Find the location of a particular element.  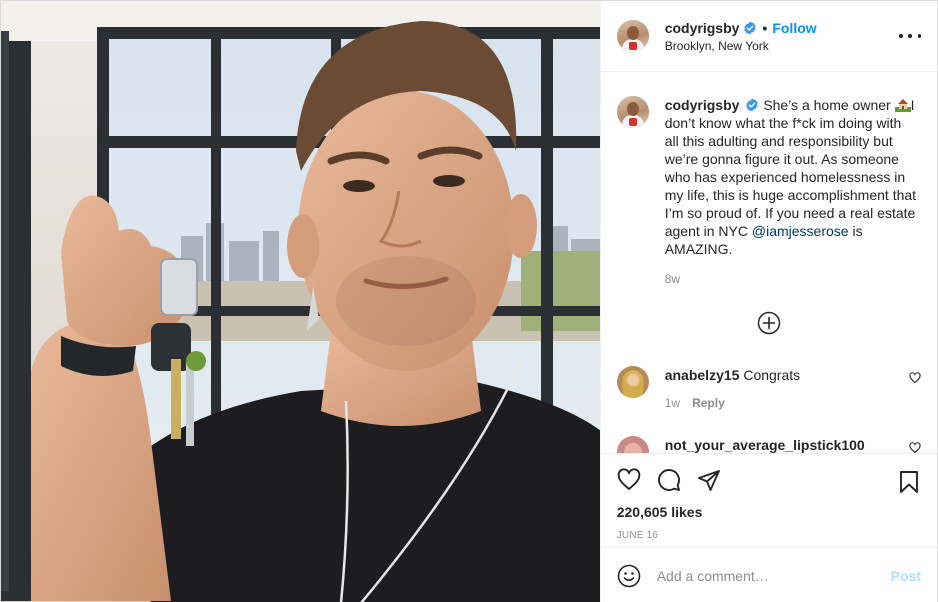

comment-item: not_your_average_lipstick100 is located at coordinates (768, 444).